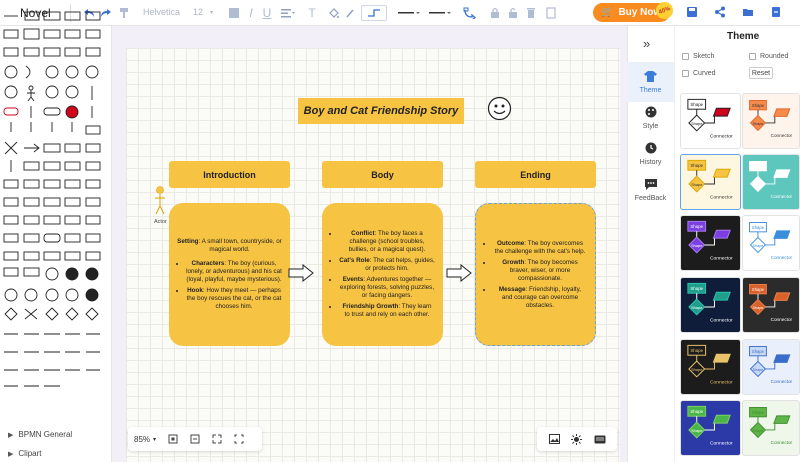 The width and height of the screenshot is (800, 462). What do you see at coordinates (251, 13) in the screenshot?
I see `italic-icon: I` at bounding box center [251, 13].